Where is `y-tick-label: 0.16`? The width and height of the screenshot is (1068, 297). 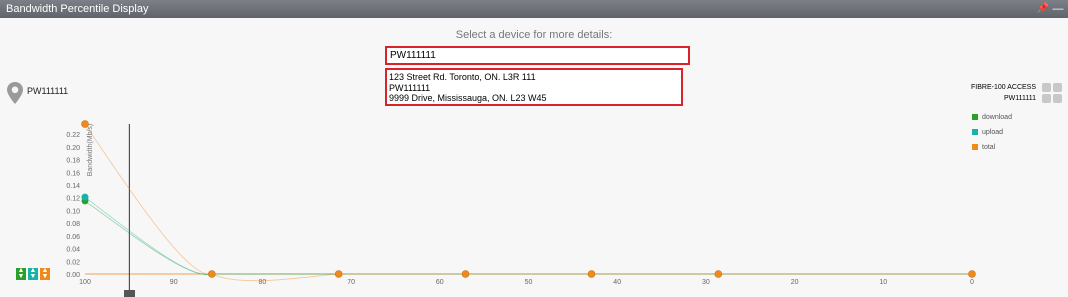 y-tick-label: 0.16 is located at coordinates (73, 173).